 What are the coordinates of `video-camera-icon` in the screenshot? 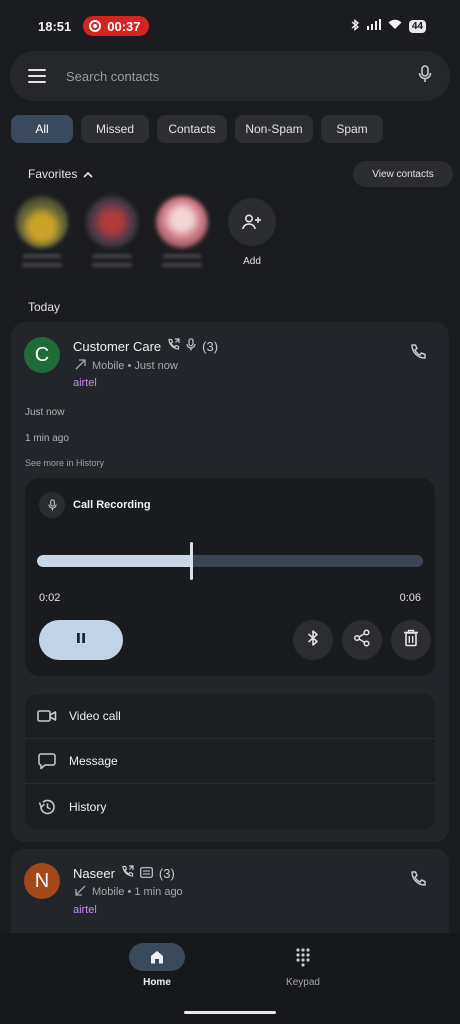 It's located at (47, 716).